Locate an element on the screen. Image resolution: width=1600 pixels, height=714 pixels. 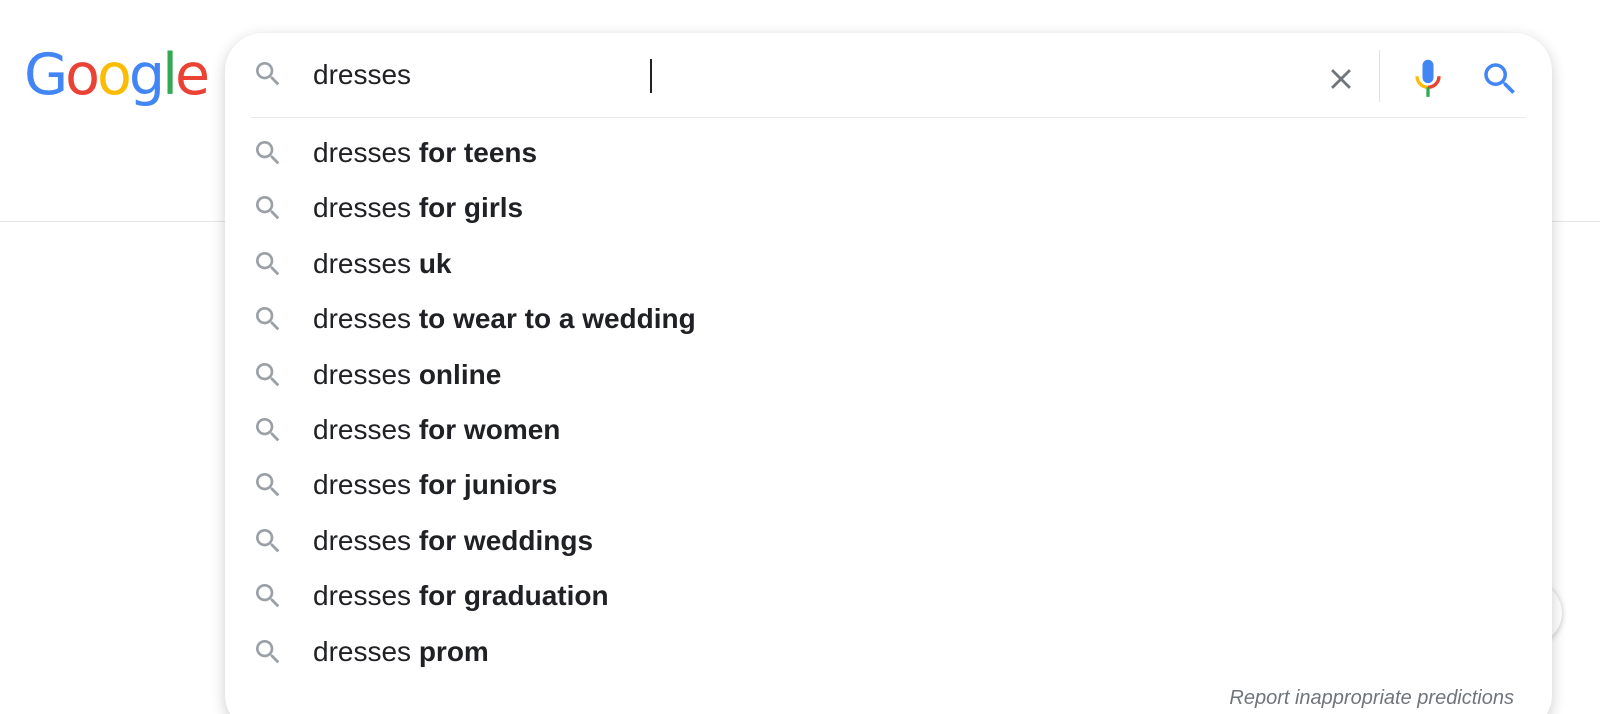
suggestion-text: dresses for weddings is located at coordinates (453, 540).